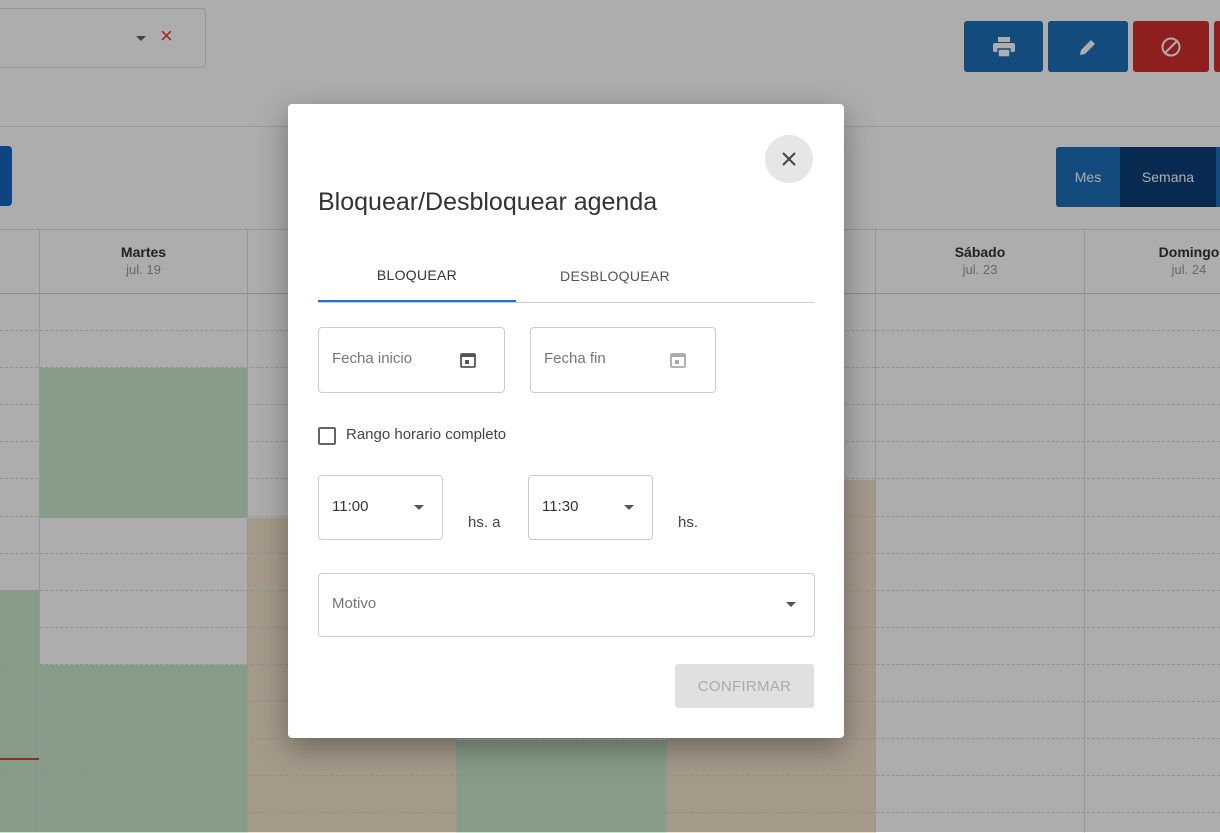 This screenshot has height=833, width=1220. What do you see at coordinates (426, 434) in the screenshot?
I see `full-range-label: Rango horario completo` at bounding box center [426, 434].